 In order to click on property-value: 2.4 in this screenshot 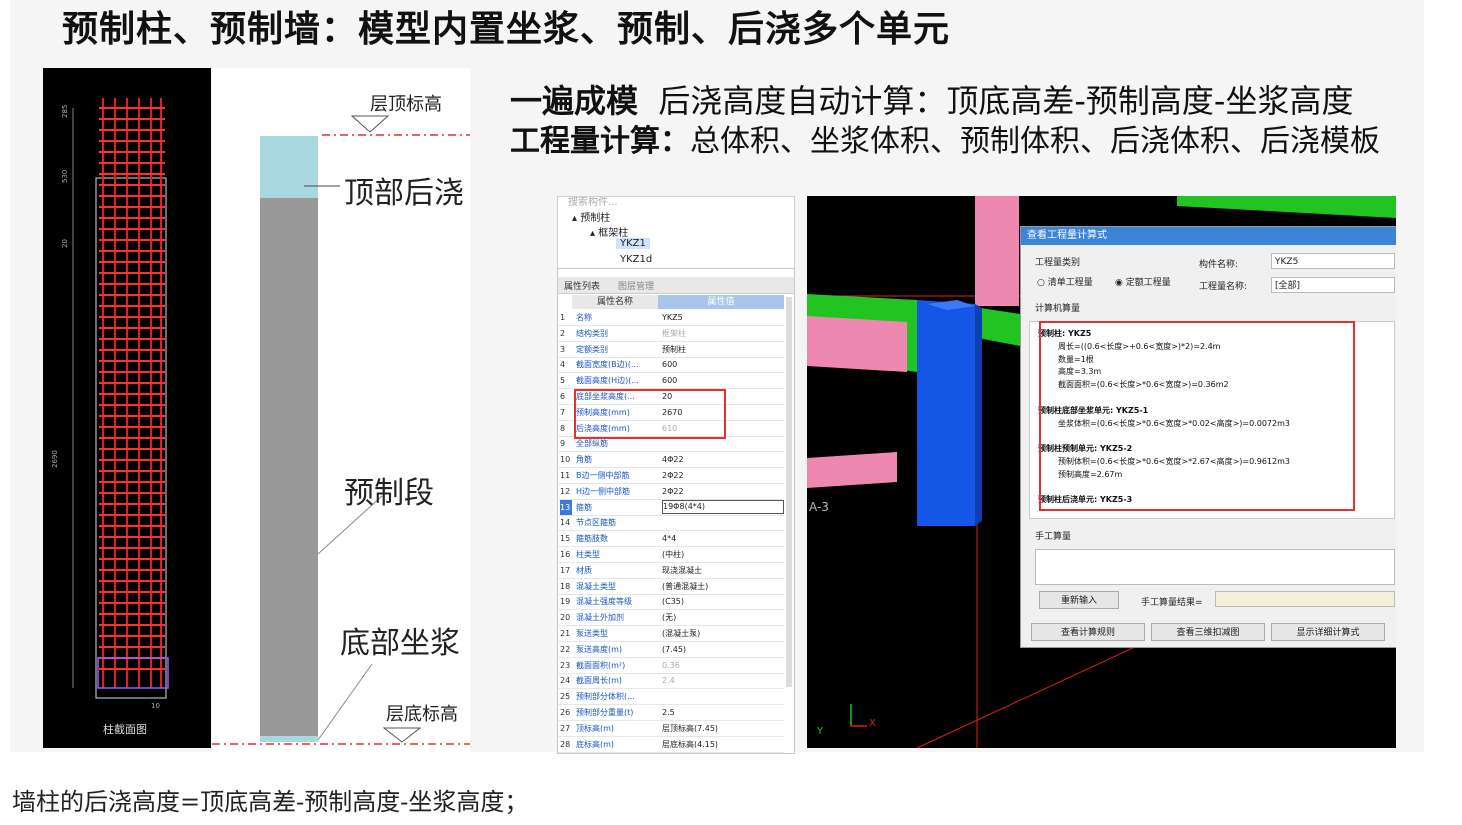, I will do `click(722, 680)`.